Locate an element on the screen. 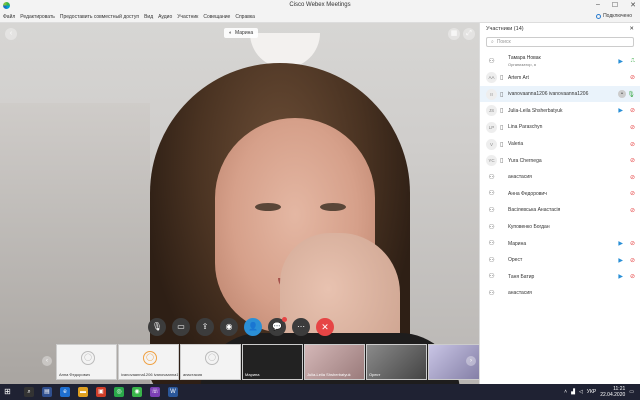 The width and height of the screenshot is (640, 400). participant-row: ⚇ Орест ▶ ⊘ is located at coordinates (560, 260).